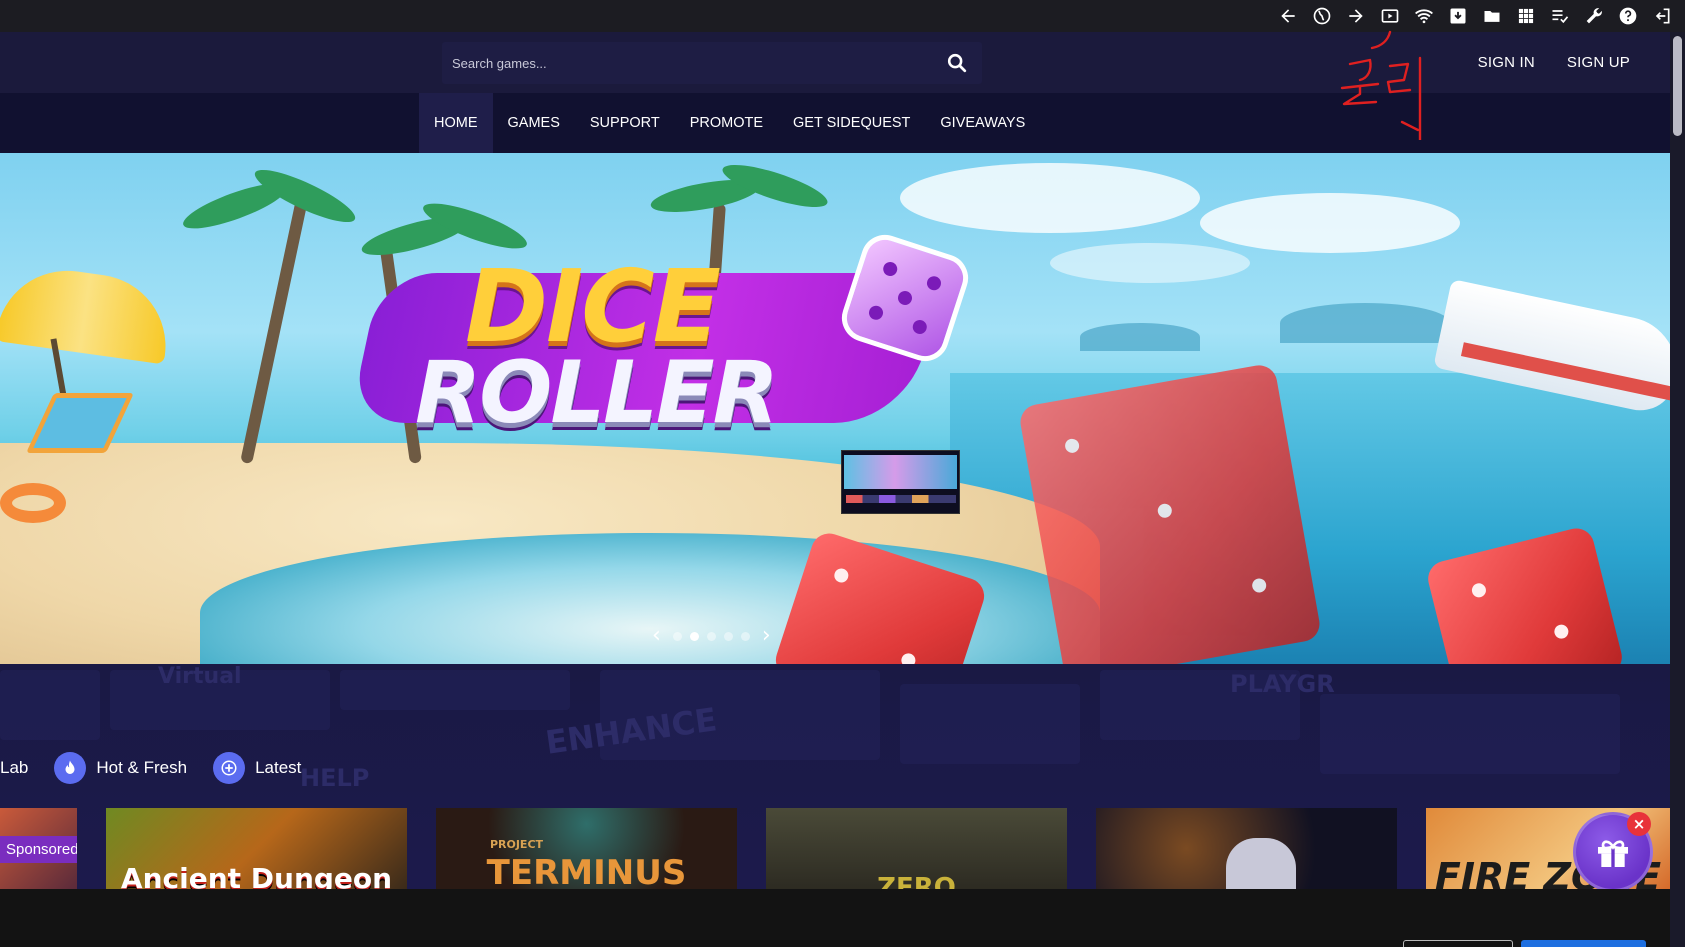  Describe the element at coordinates (694, 636) in the screenshot. I see `carousel-dot-active` at that location.